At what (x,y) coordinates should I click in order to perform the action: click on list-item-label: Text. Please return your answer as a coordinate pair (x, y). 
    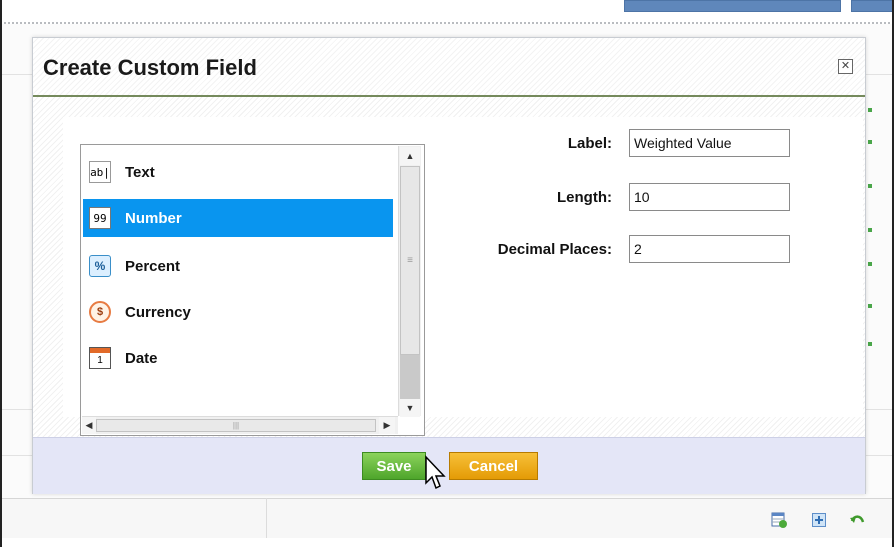
    Looking at the image, I should click on (140, 172).